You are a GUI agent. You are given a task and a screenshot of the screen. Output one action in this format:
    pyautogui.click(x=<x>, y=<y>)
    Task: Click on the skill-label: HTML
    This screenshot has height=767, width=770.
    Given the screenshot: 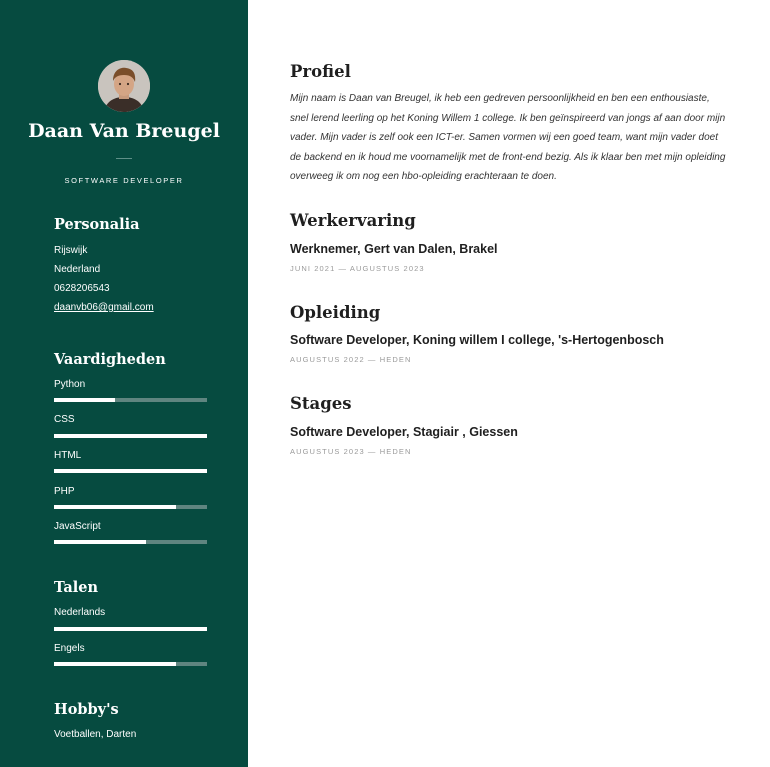 What is the action you would take?
    pyautogui.click(x=68, y=455)
    